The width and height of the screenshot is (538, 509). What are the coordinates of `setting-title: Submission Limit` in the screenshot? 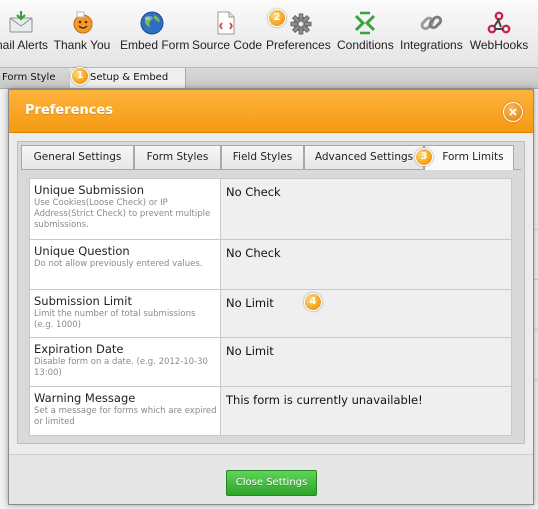 It's located at (83, 301).